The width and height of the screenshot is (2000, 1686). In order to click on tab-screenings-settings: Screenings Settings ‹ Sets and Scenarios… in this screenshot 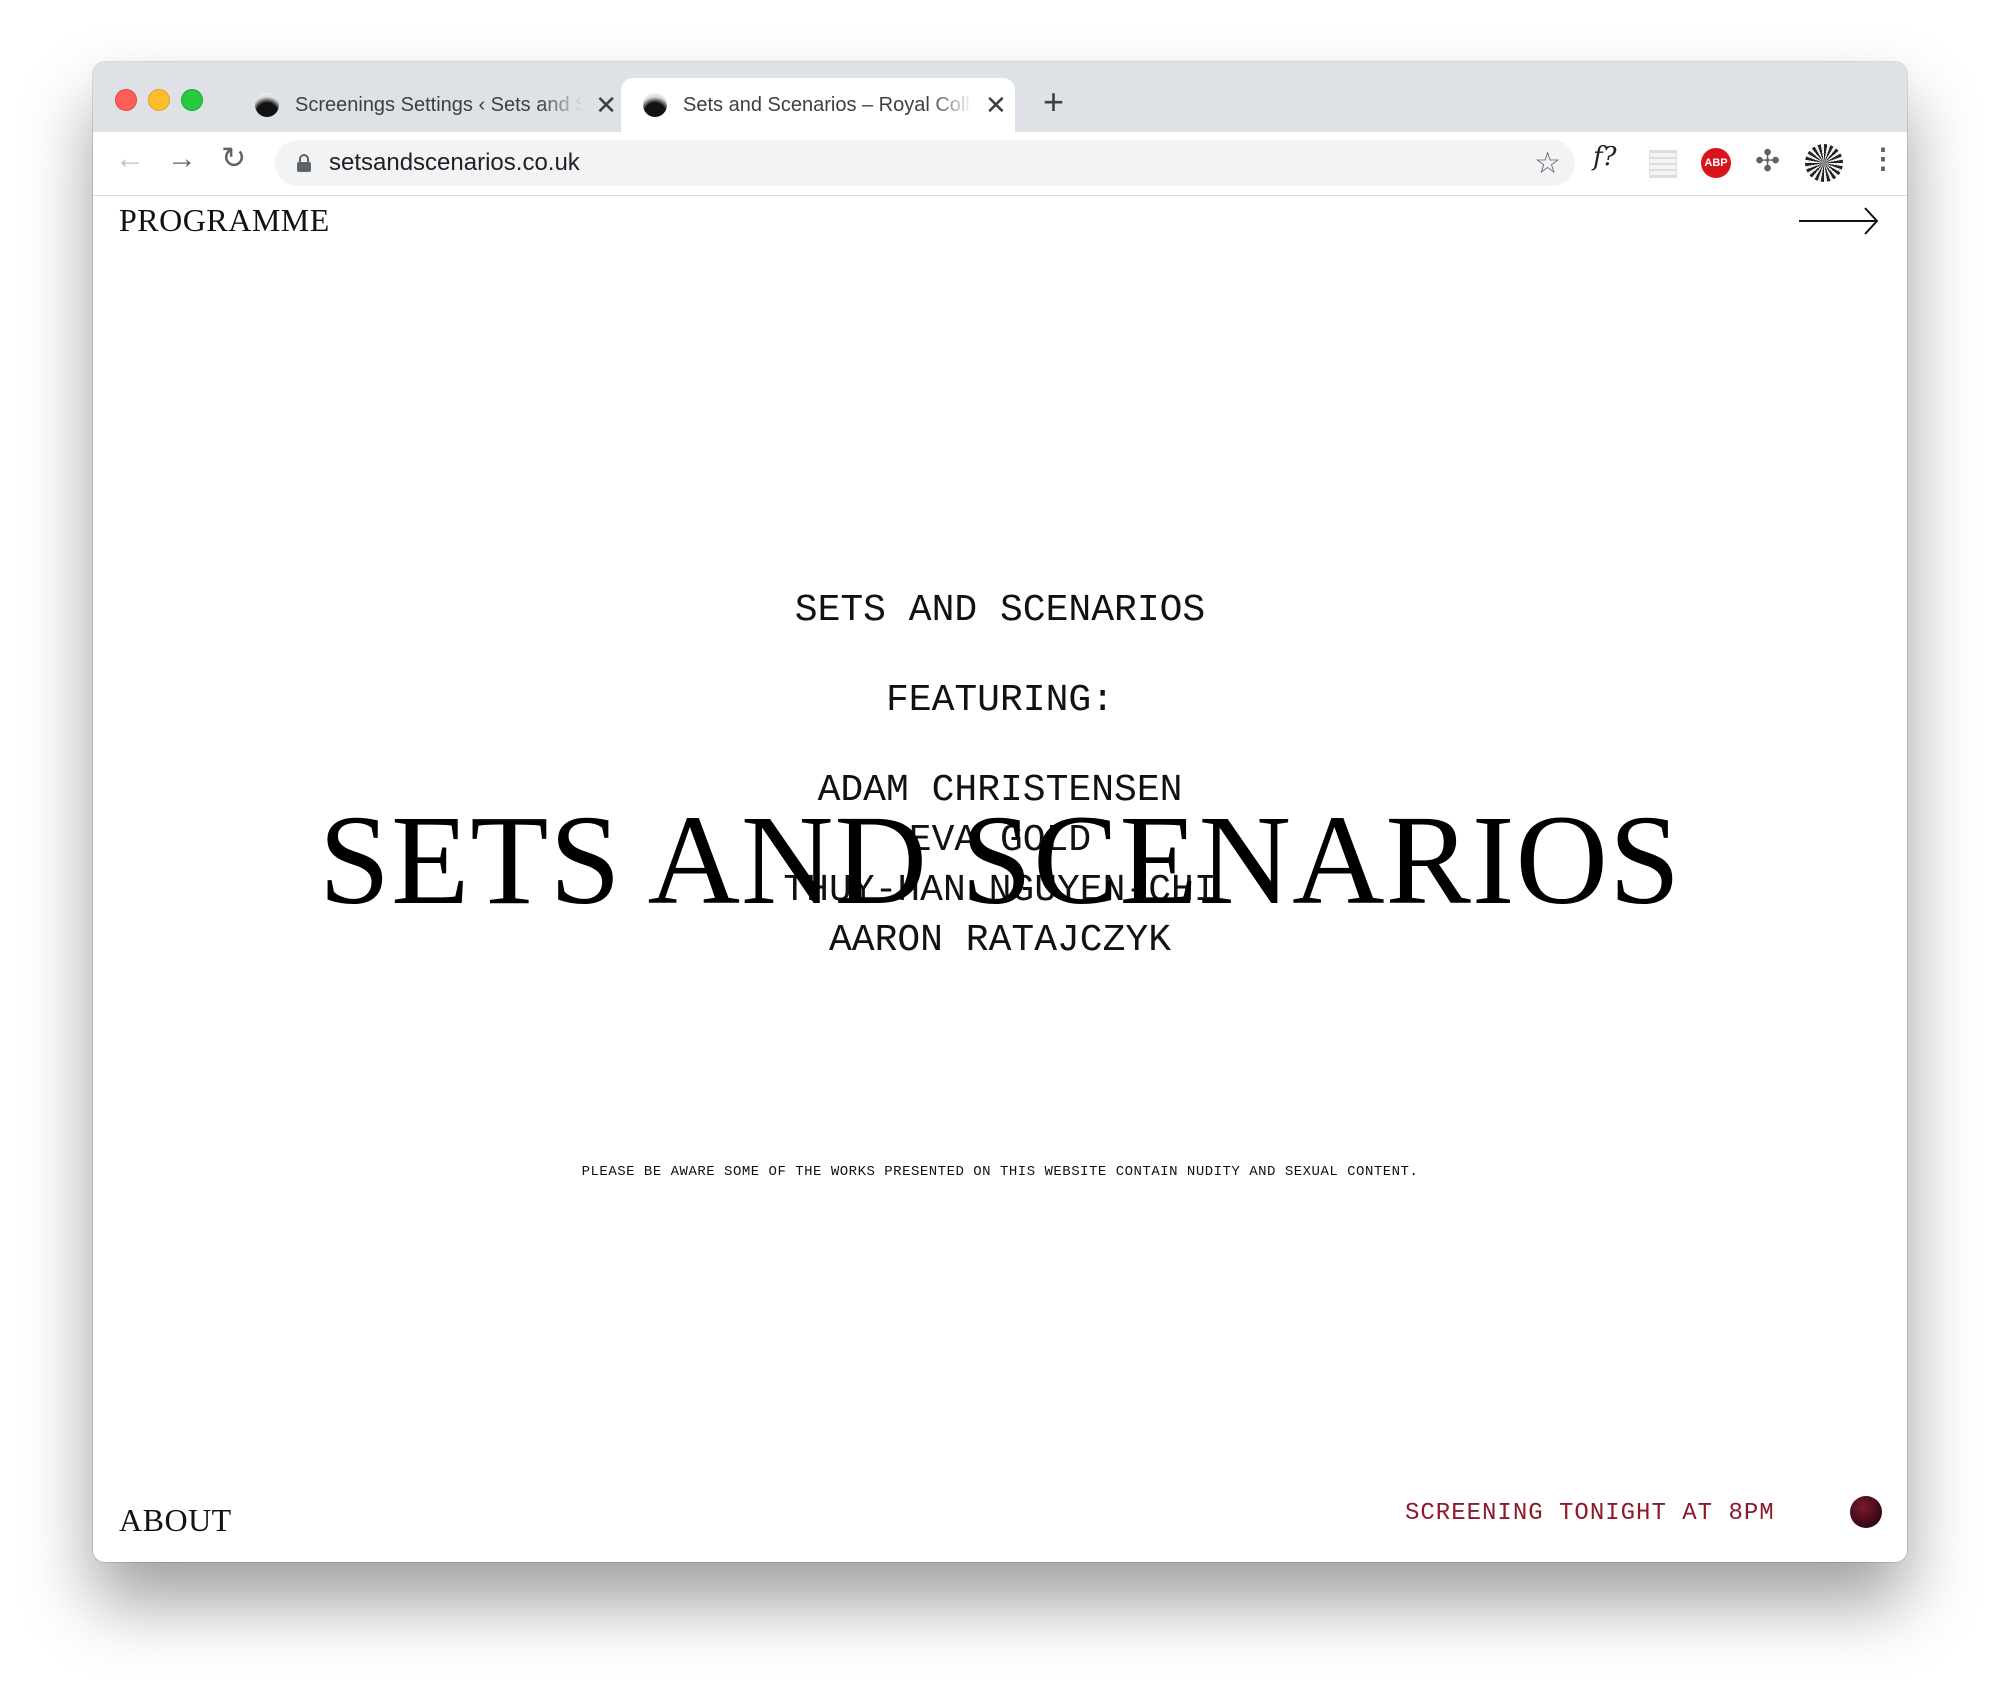, I will do `click(425, 105)`.